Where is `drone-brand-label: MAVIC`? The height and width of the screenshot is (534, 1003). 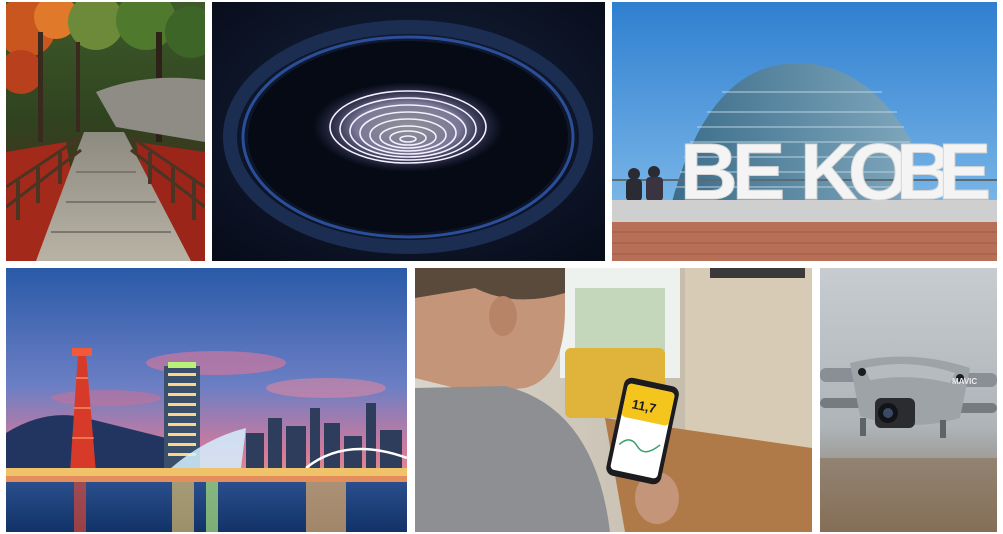
drone-brand-label: MAVIC is located at coordinates (964, 381).